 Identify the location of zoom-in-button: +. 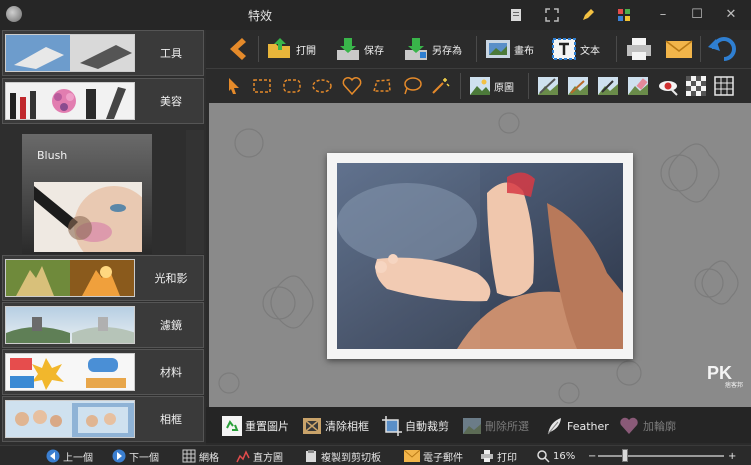
(732, 456).